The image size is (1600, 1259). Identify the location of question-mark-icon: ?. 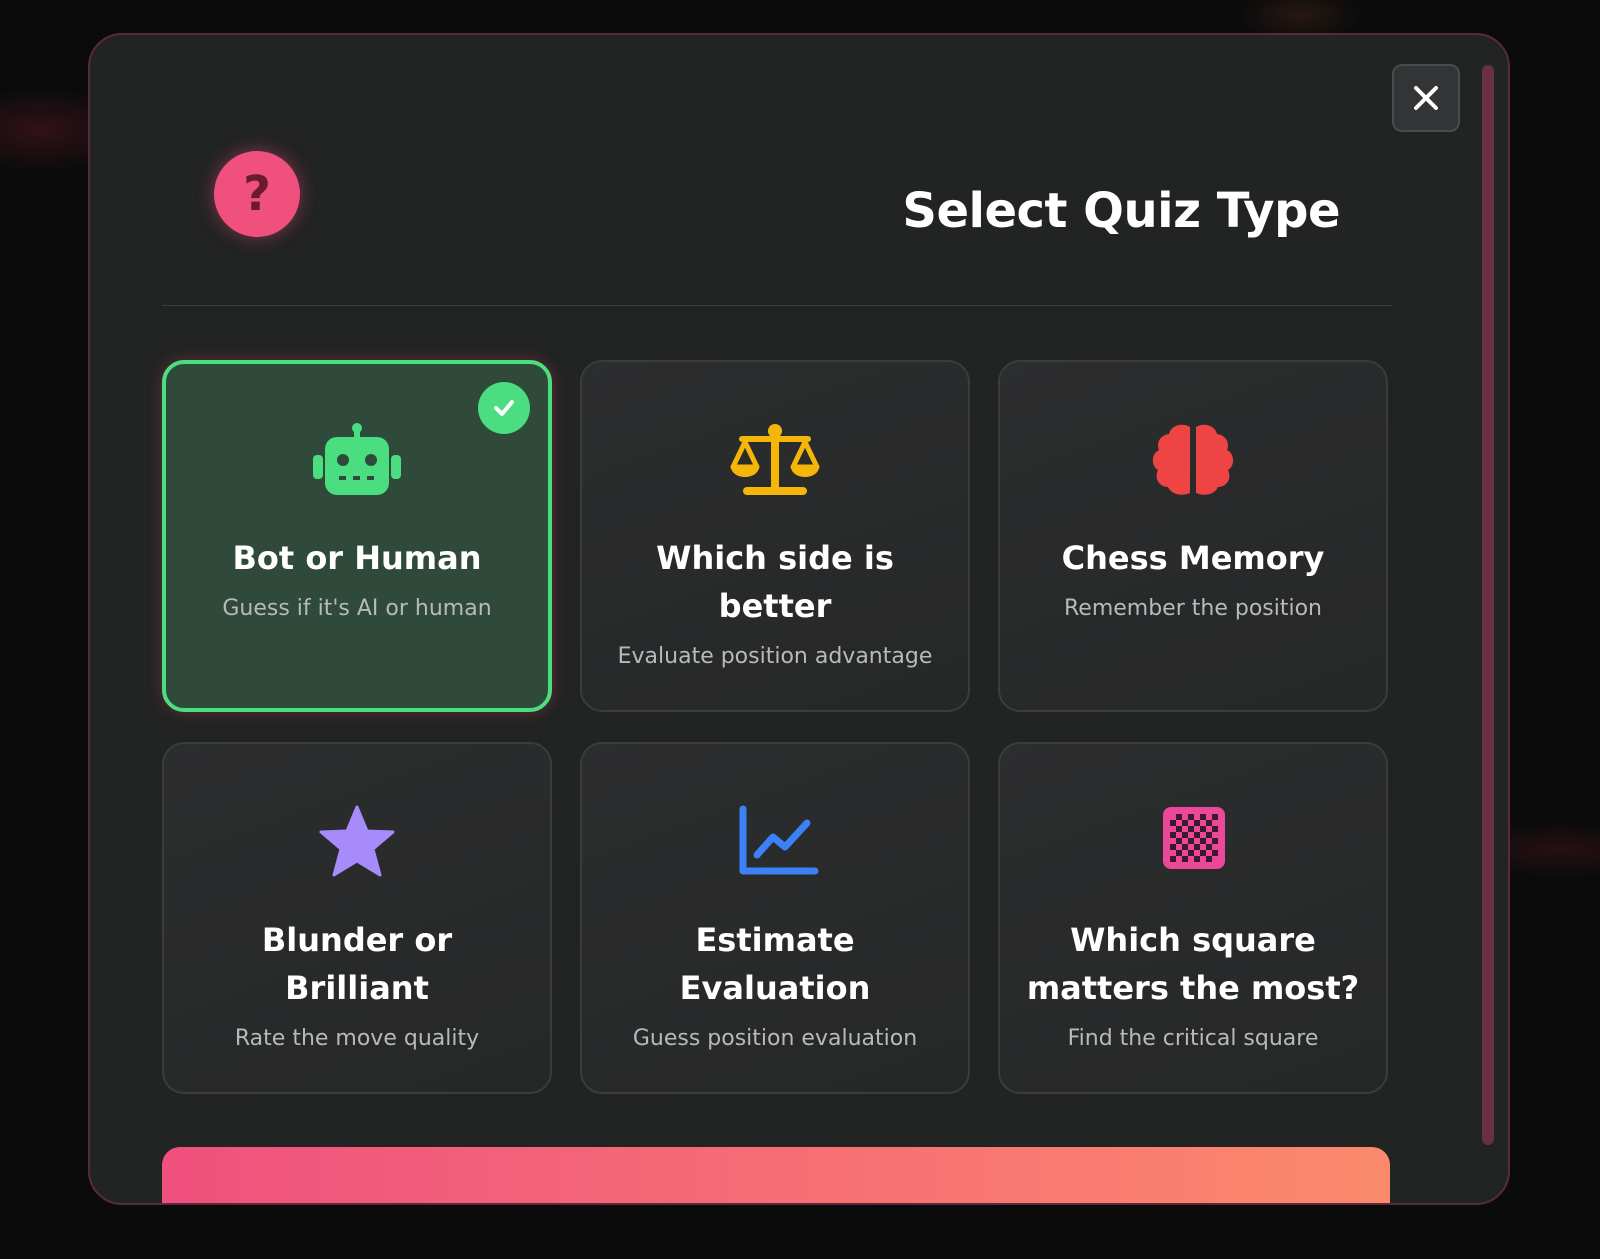
(257, 194).